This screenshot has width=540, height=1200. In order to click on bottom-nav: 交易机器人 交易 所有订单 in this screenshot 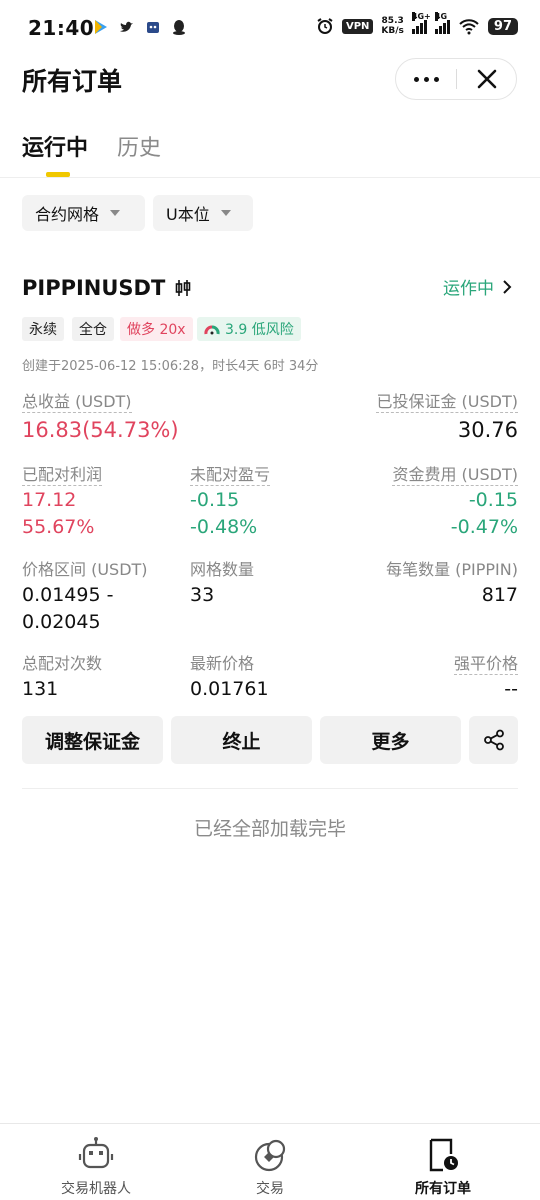, I will do `click(270, 1161)`.